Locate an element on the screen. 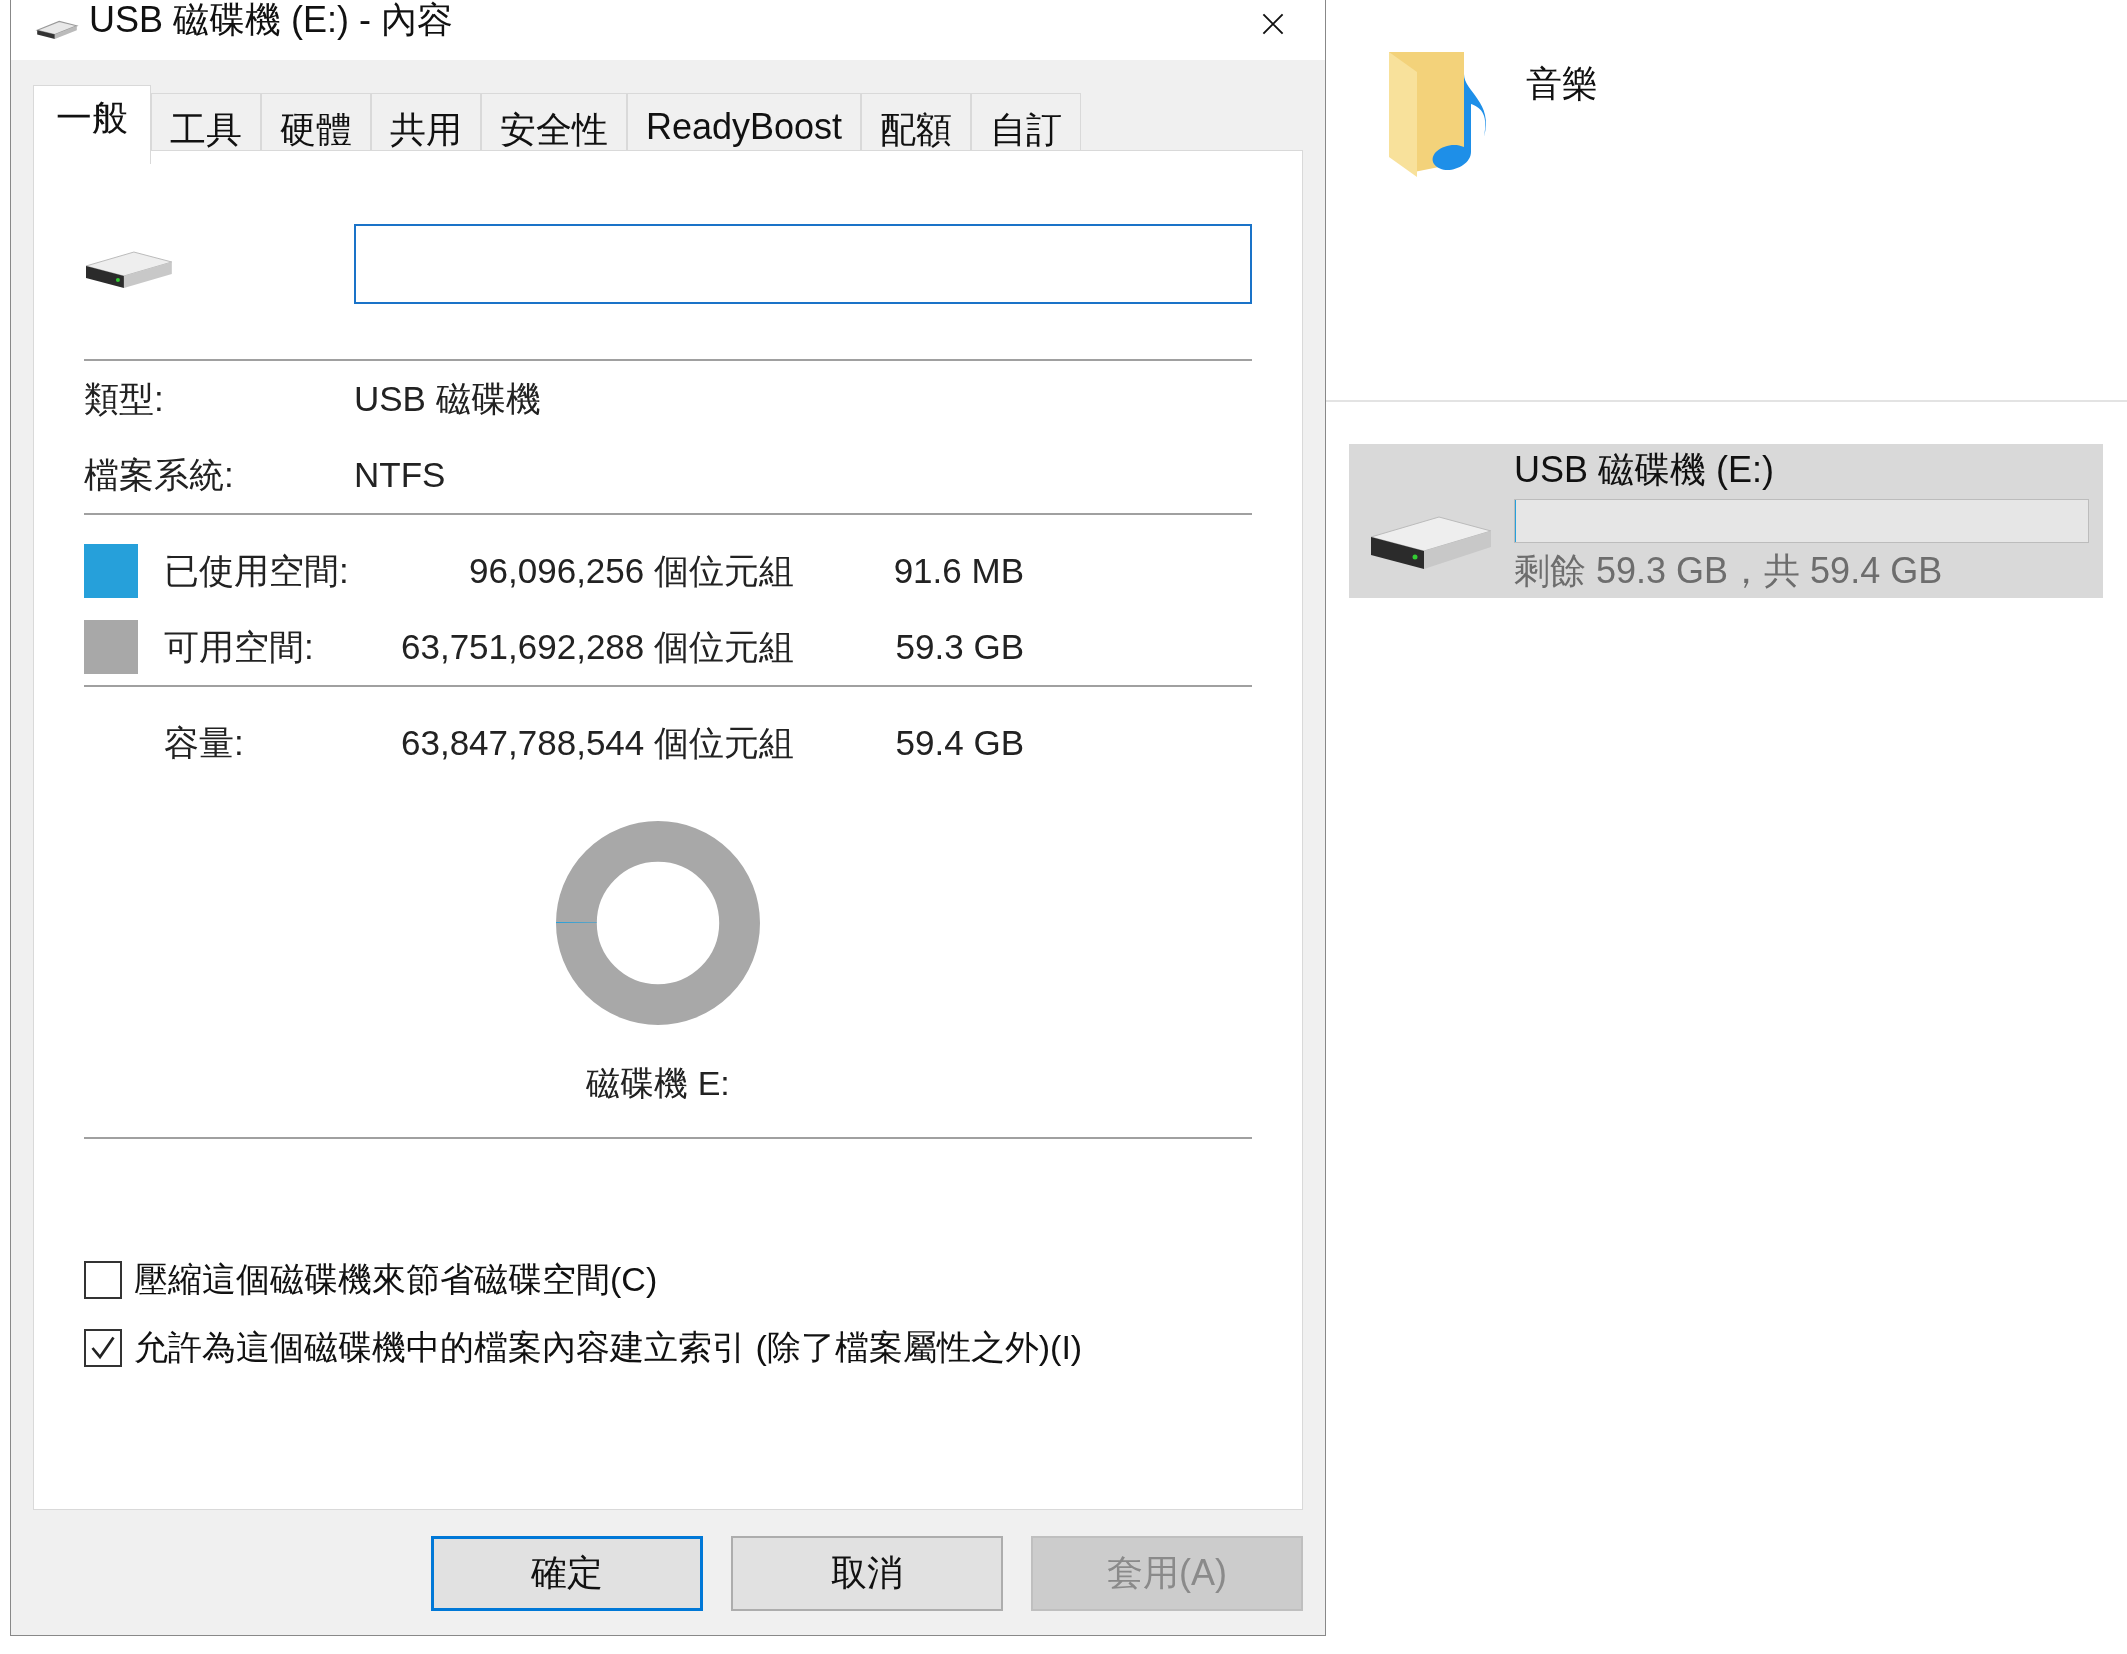 This screenshot has height=1654, width=2127. size-value: 59.4 GB is located at coordinates (959, 743).